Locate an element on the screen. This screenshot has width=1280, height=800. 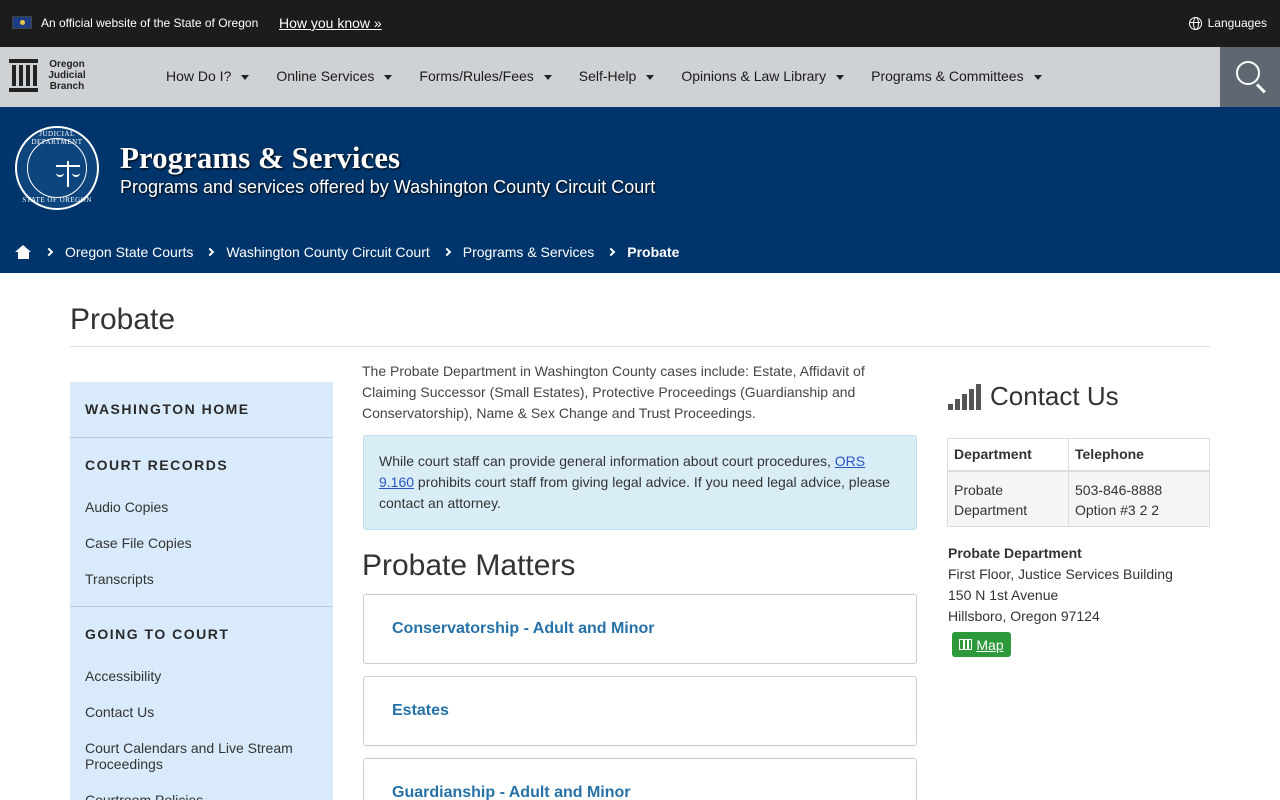
section-title-probate-matters: Probate Matters is located at coordinates (469, 565).